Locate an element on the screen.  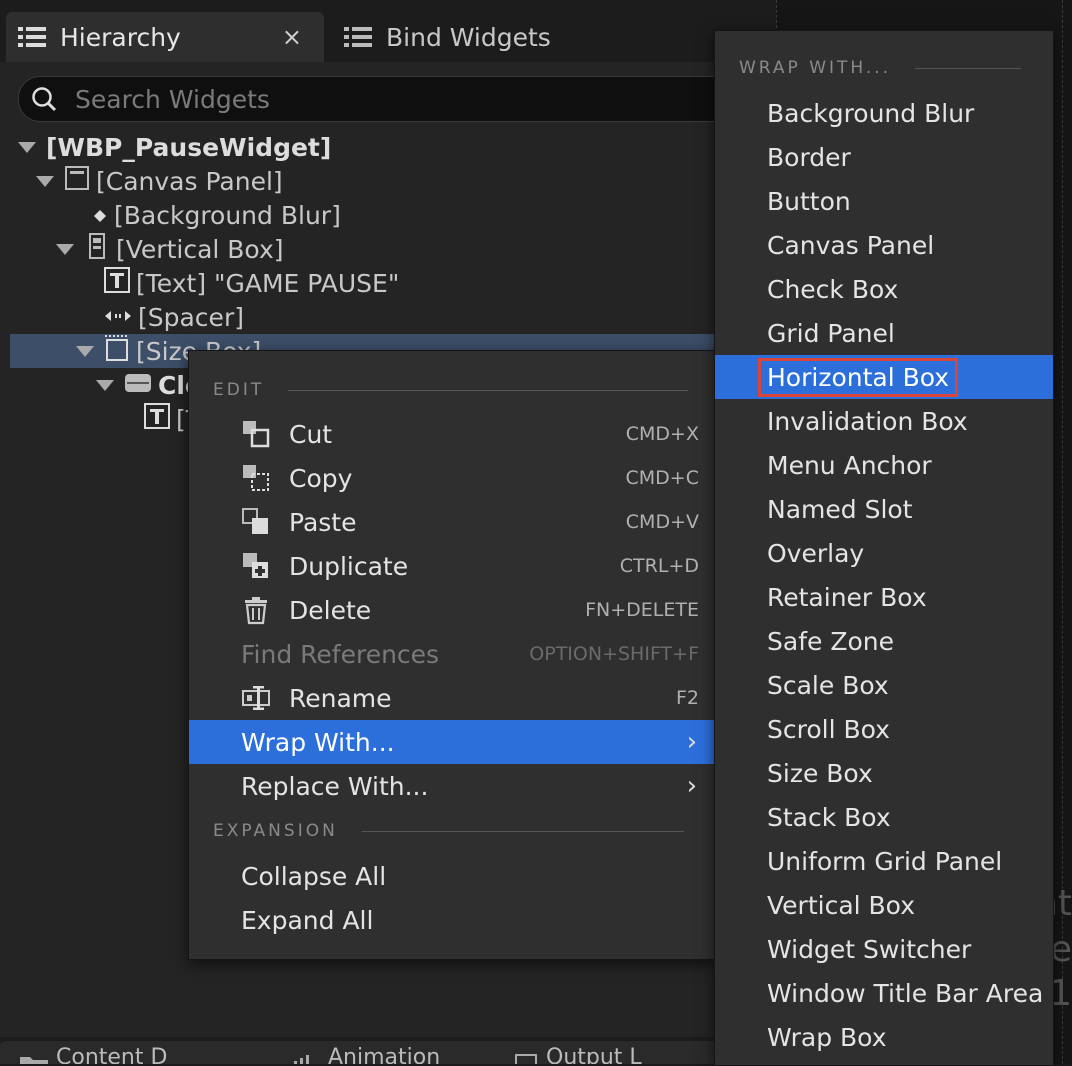
submenu-item-uniform-grid-panel: Uniform Grid Panel is located at coordinates (884, 861).